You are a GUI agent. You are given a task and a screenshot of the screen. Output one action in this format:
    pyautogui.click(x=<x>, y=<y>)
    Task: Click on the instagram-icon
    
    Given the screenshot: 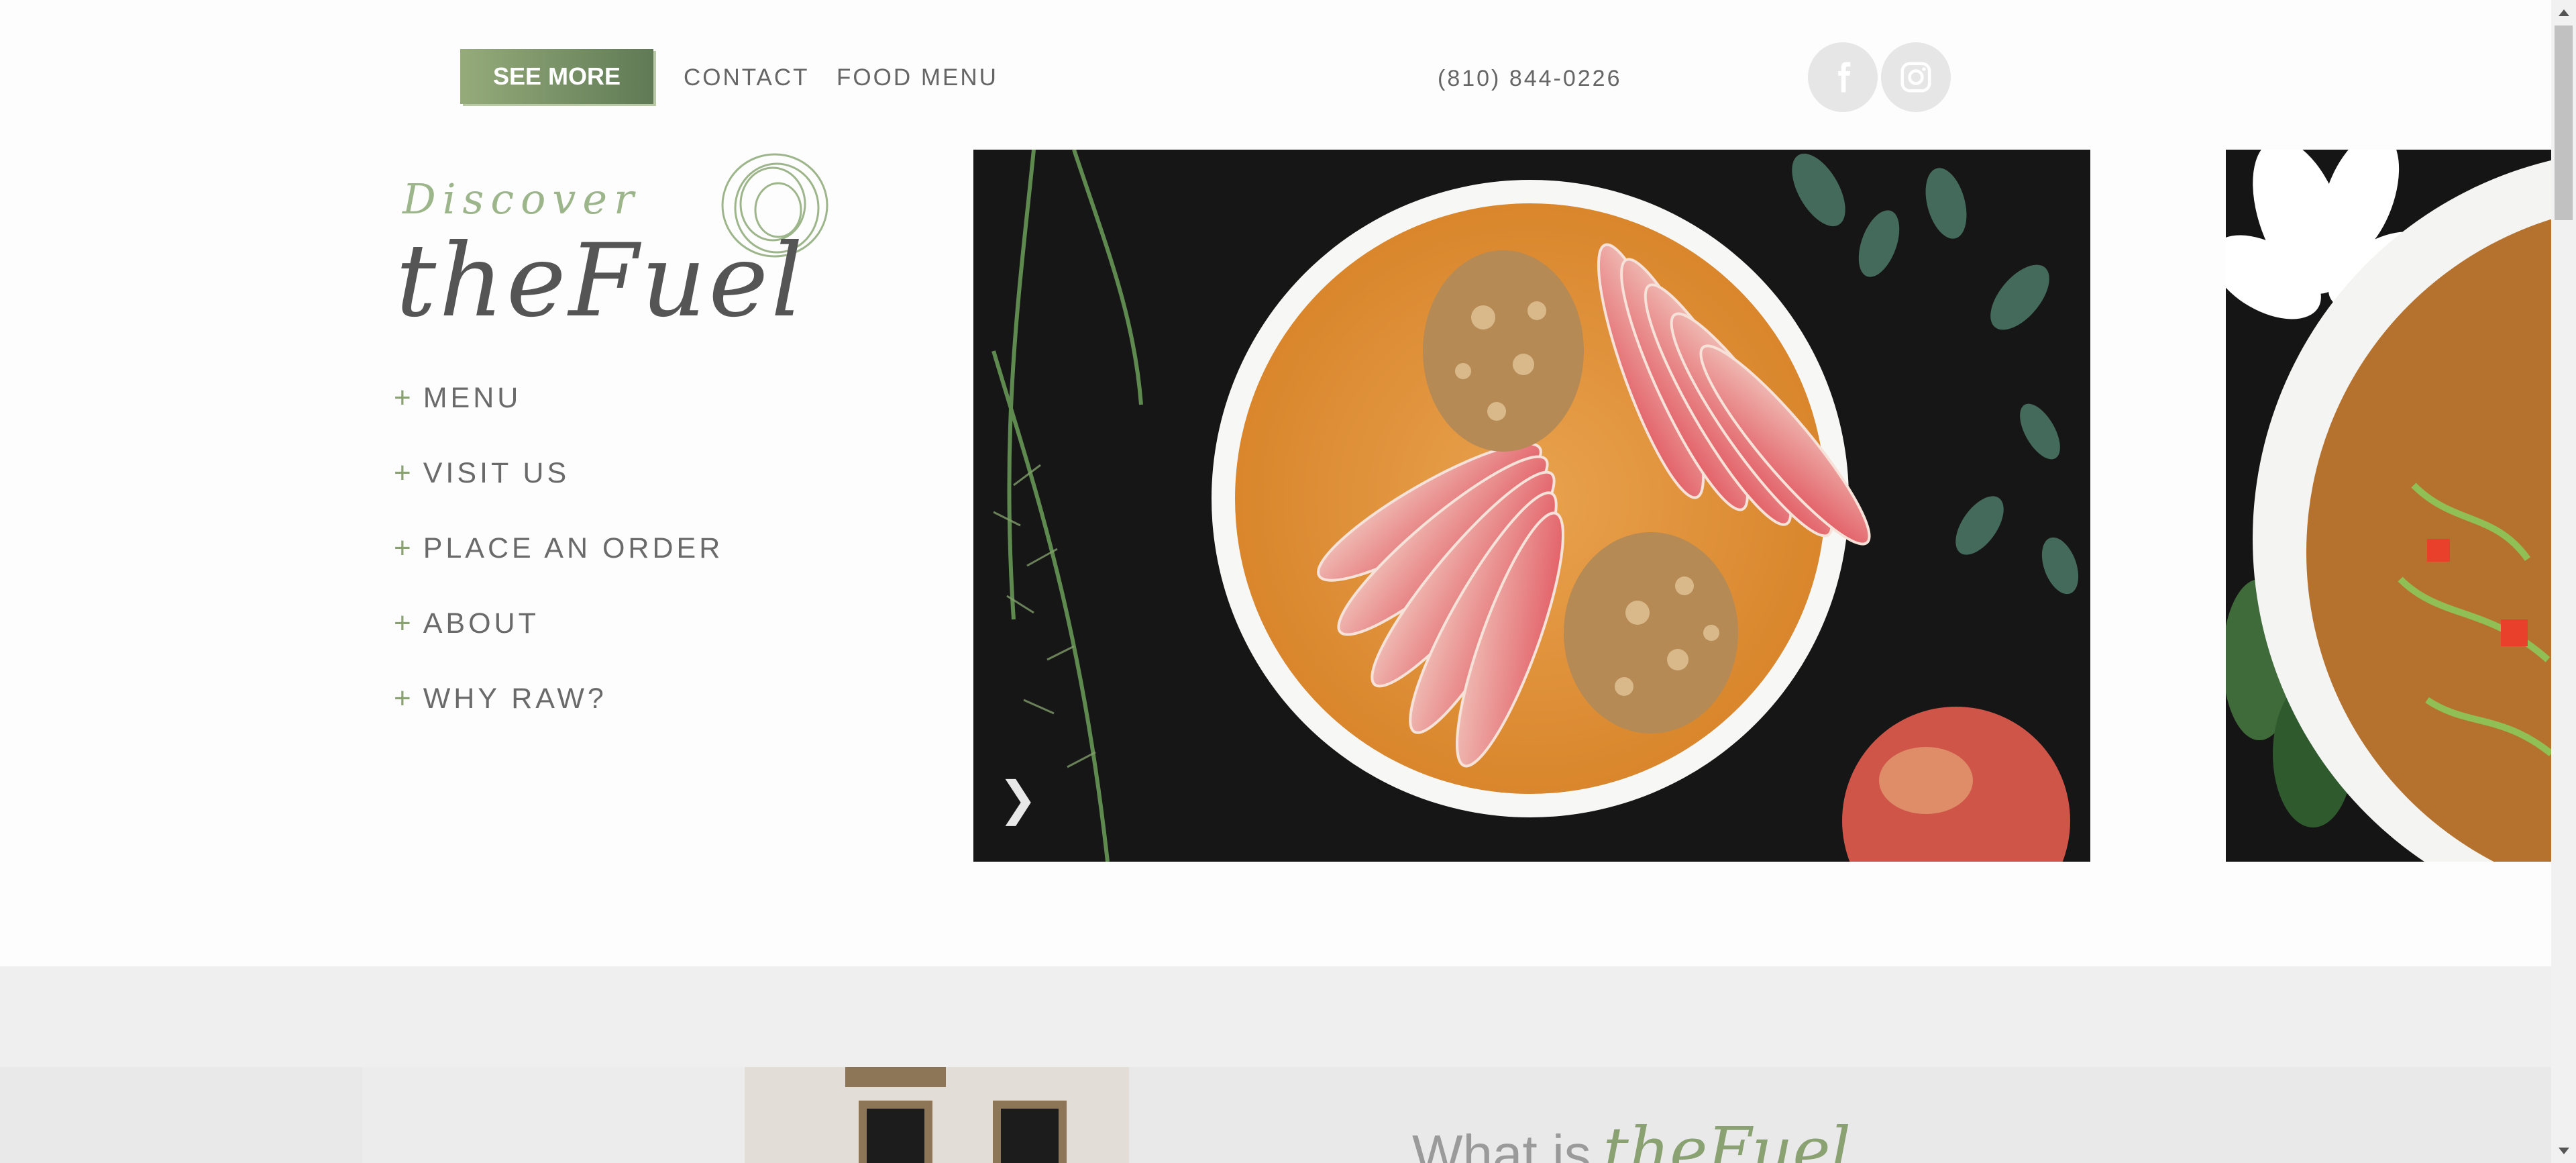 What is the action you would take?
    pyautogui.click(x=1915, y=77)
    